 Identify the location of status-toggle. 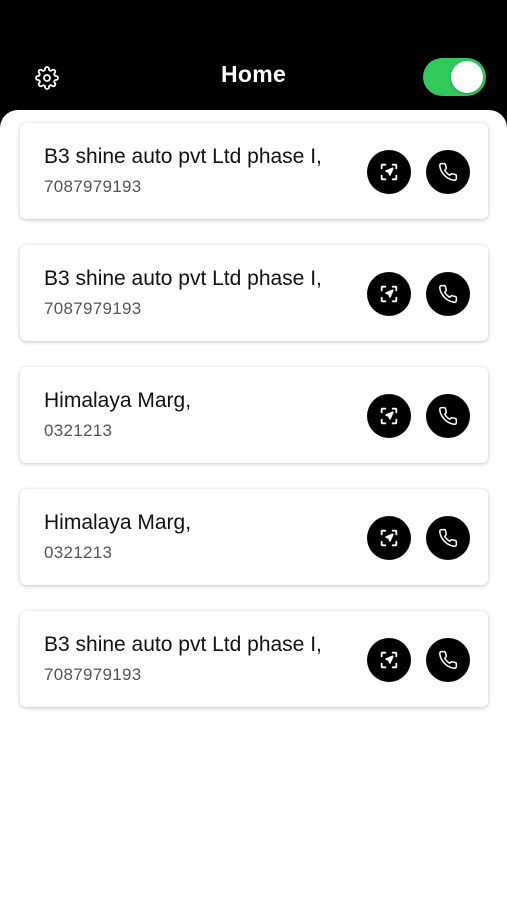
(454, 77).